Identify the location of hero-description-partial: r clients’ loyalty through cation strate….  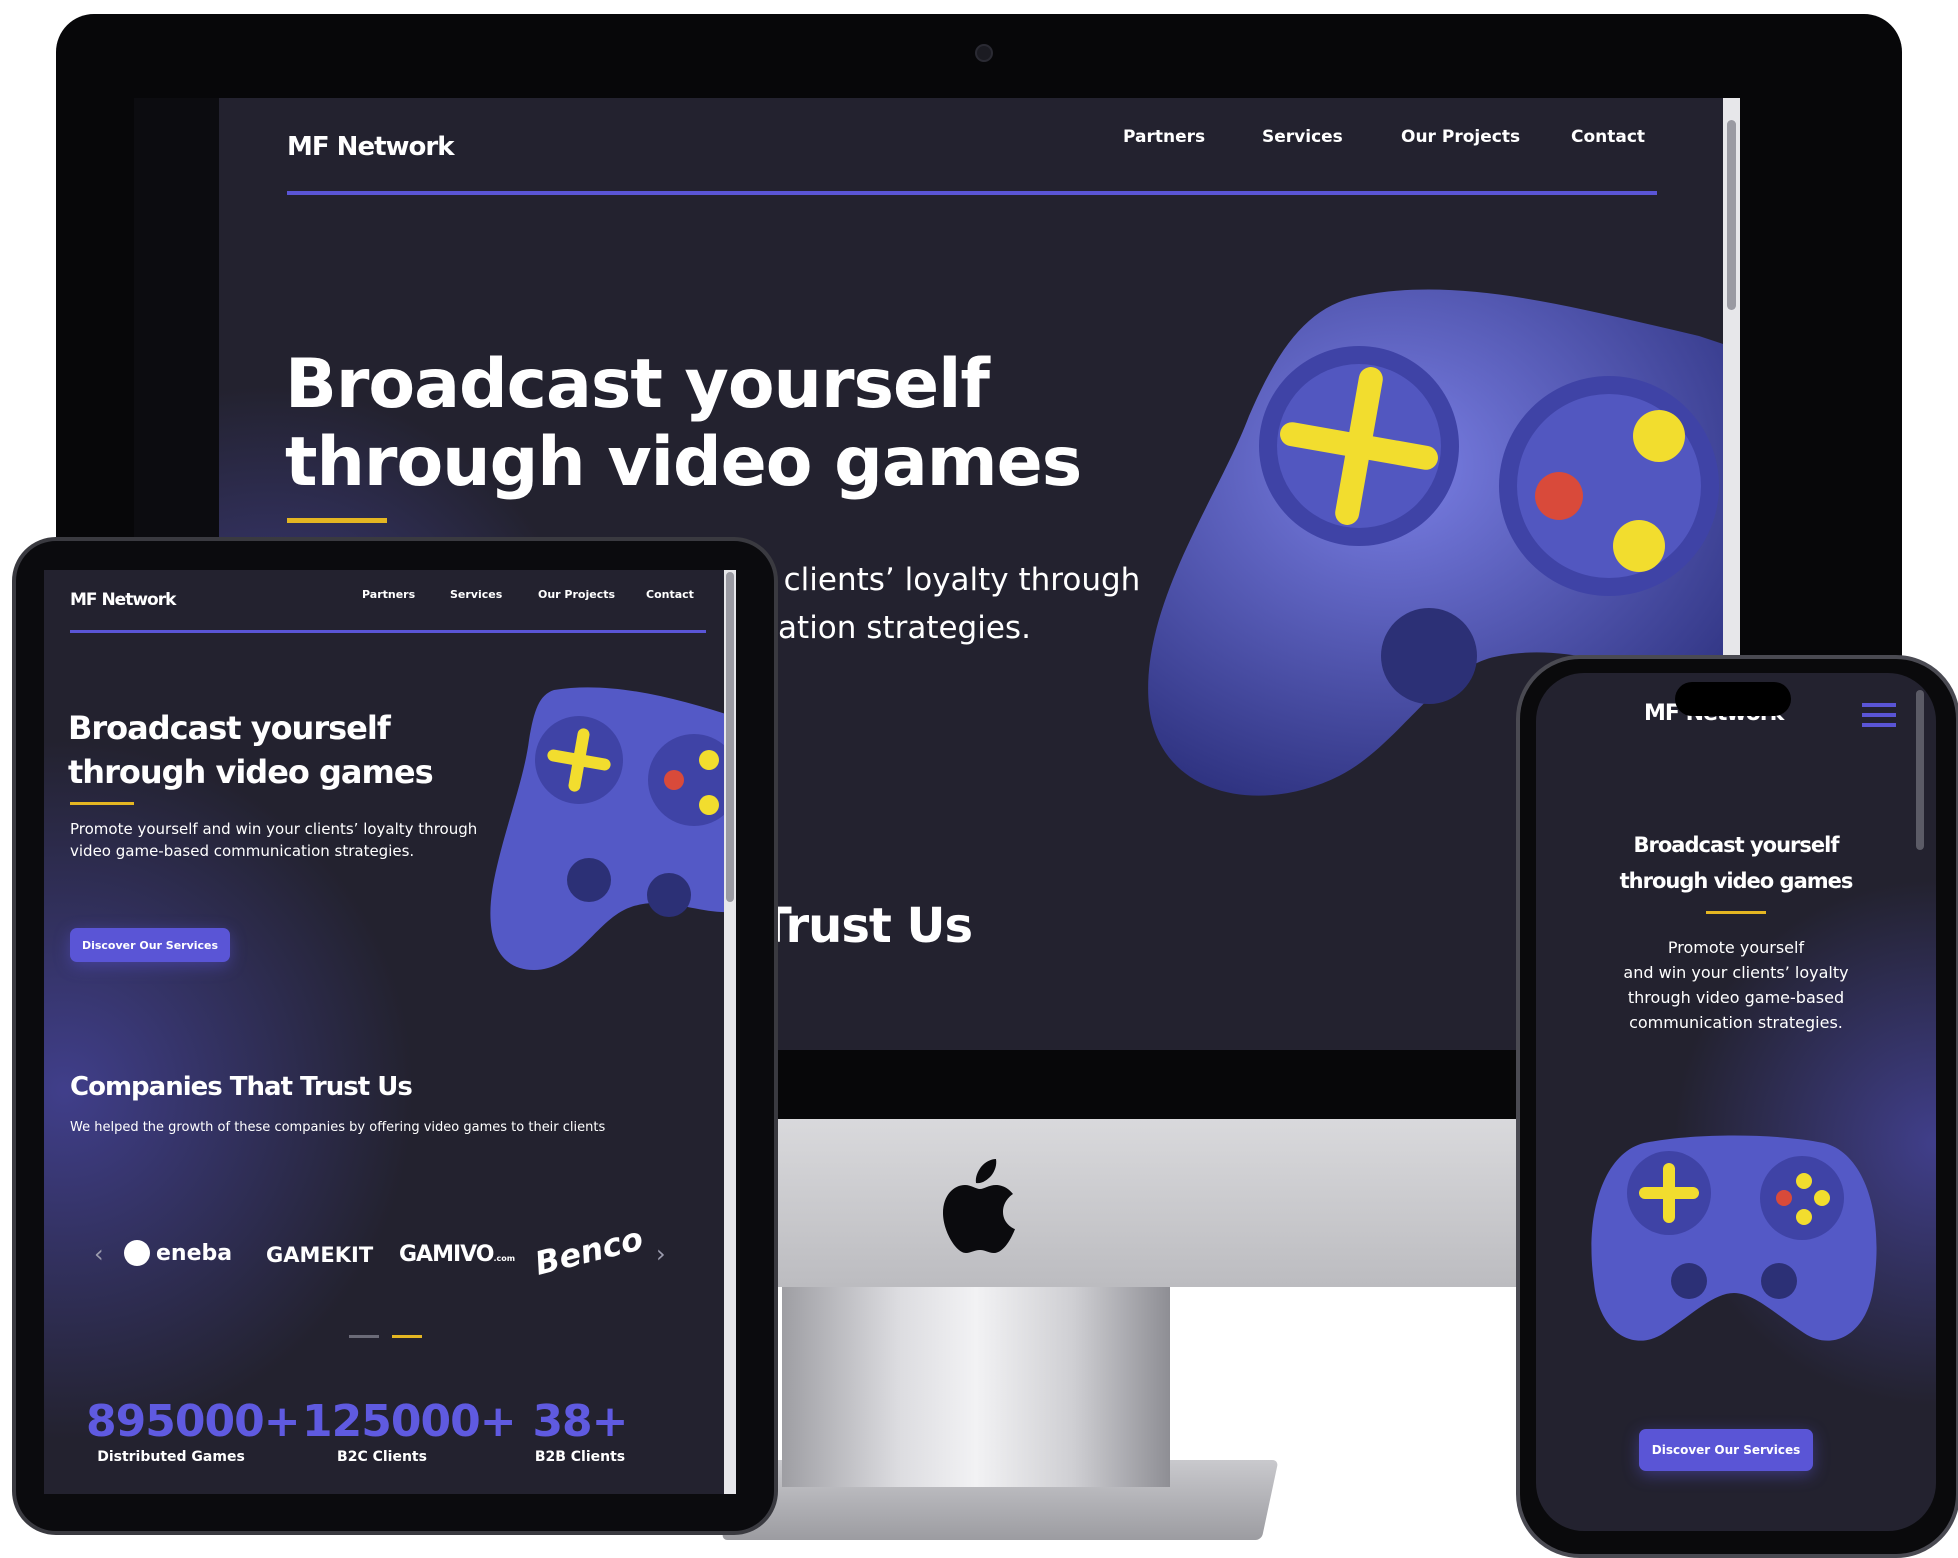
(950, 604).